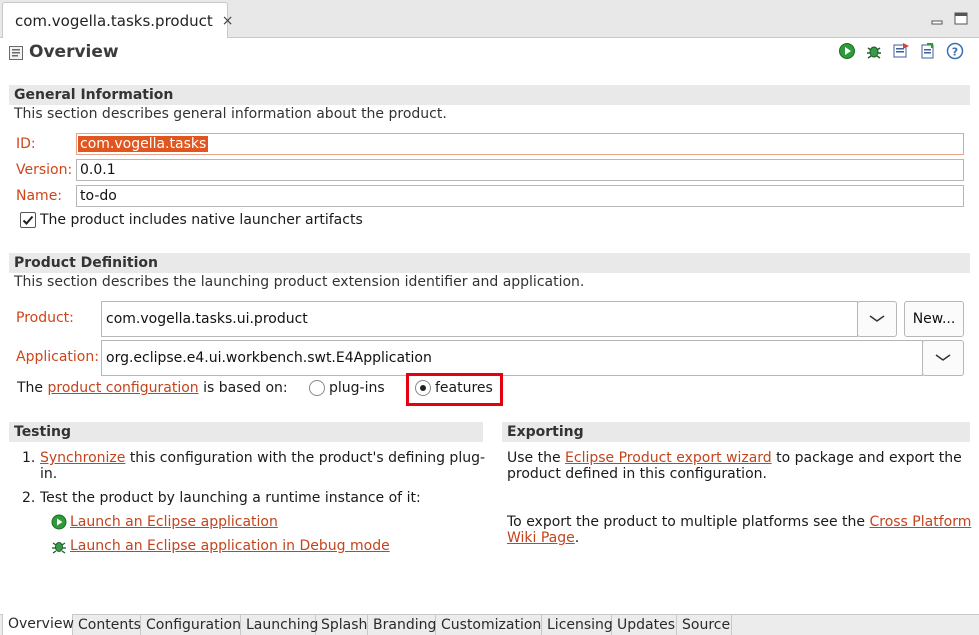 This screenshot has height=635, width=979. I want to click on tab-contents: Contents, so click(107, 625).